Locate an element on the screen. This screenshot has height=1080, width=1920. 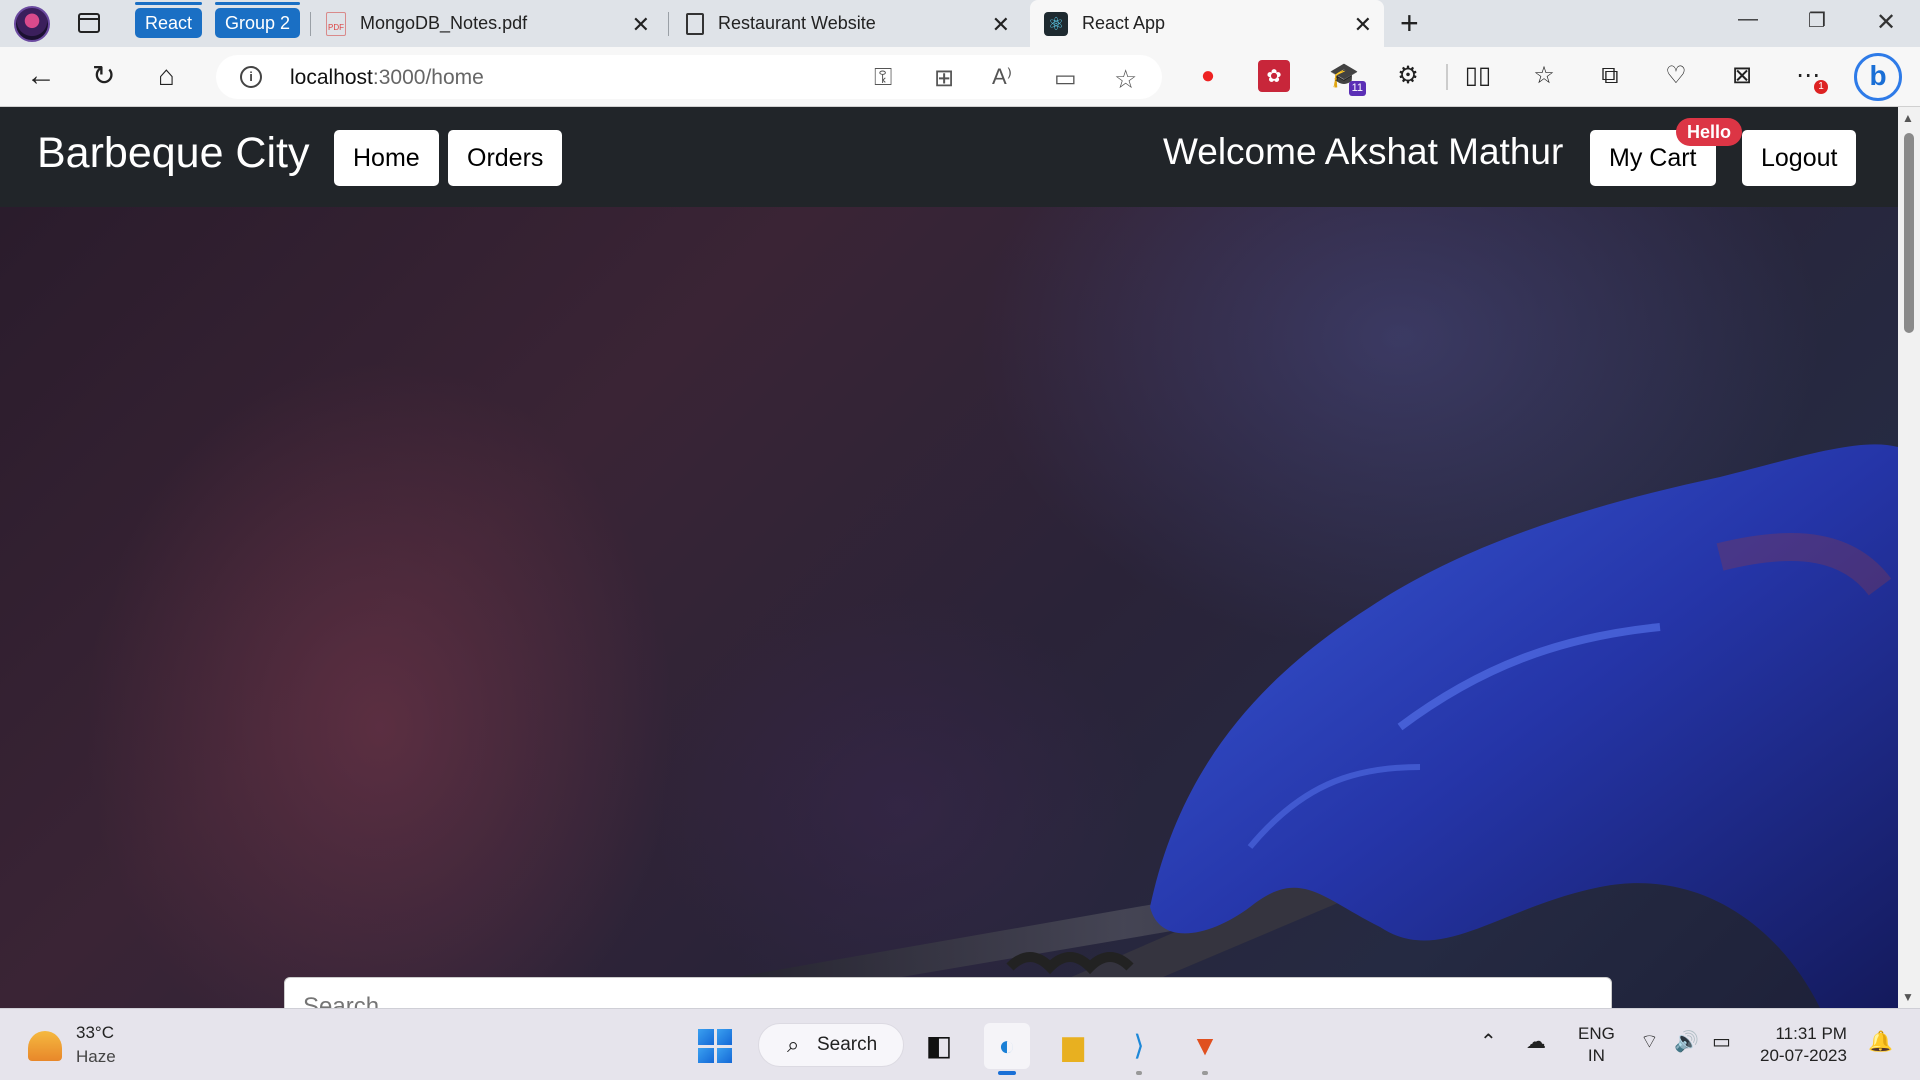
scroll-down-arrow-icon: ▼ is located at coordinates (1908, 997).